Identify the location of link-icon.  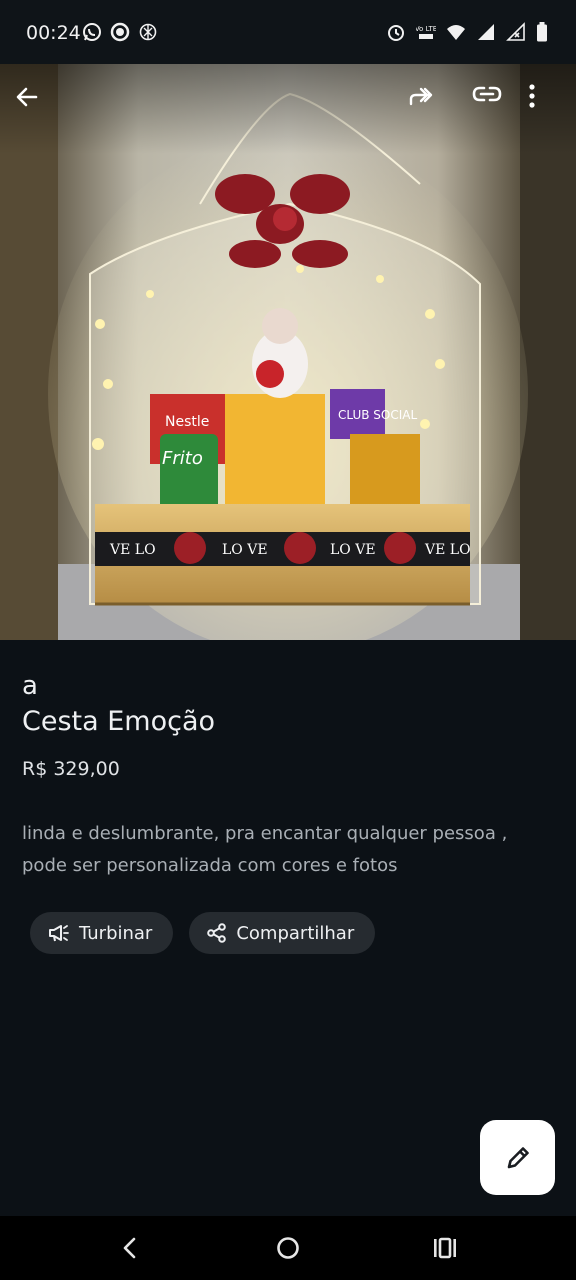
(487, 94).